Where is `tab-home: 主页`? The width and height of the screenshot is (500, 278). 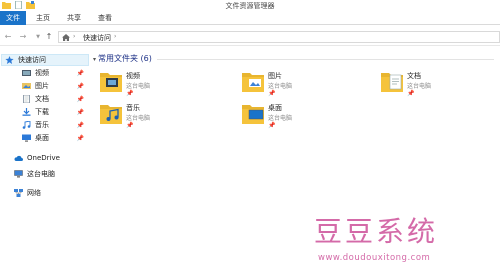
tab-home: 主页 is located at coordinates (43, 18).